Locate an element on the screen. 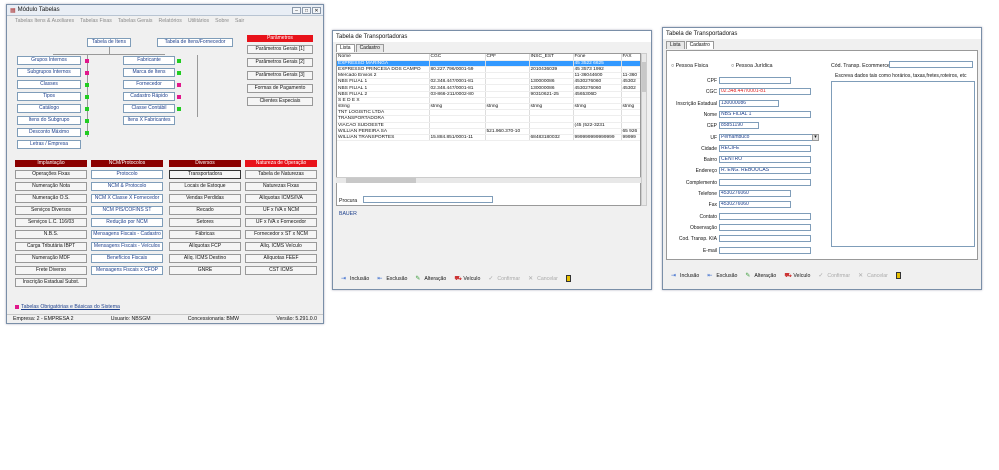 This screenshot has width=999, height=470. group-2-item: Setores is located at coordinates (205, 222).